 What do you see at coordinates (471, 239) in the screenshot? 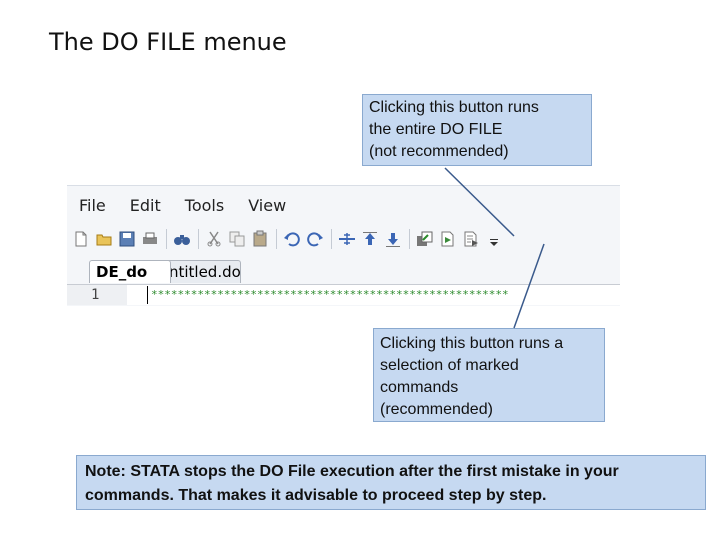
I see `run-selection-icon` at bounding box center [471, 239].